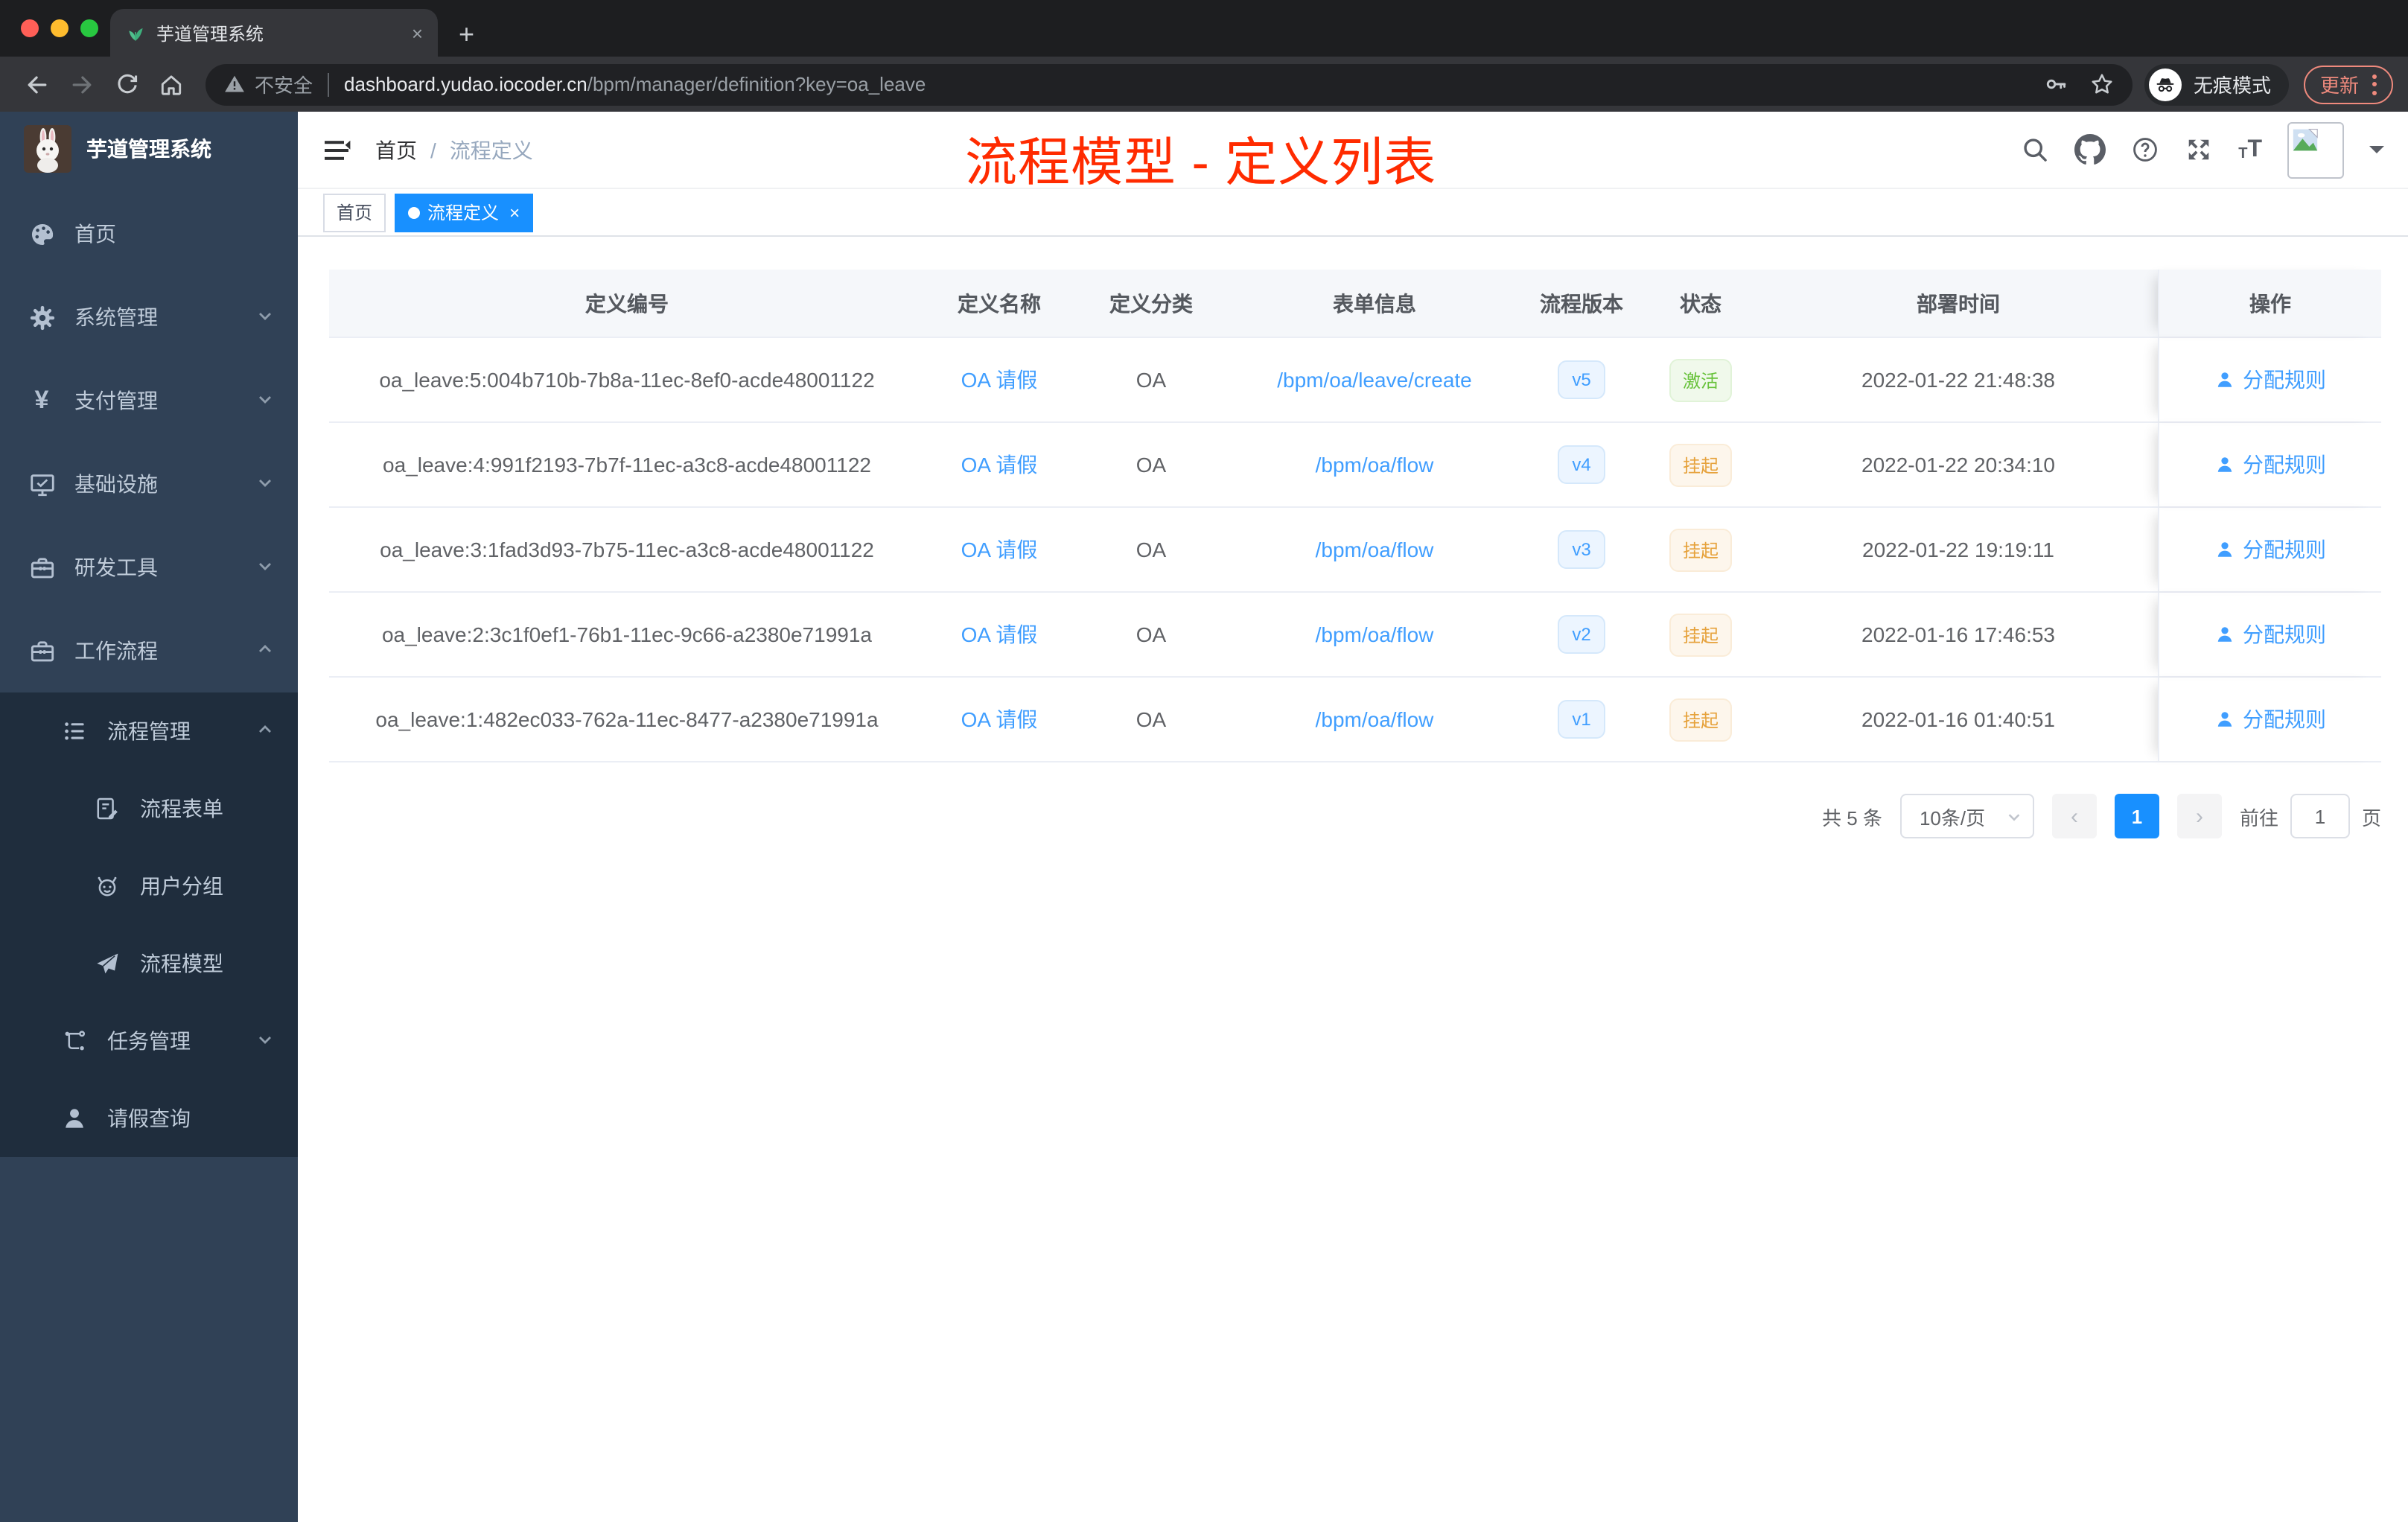  I want to click on window-zoom-button, so click(89, 28).